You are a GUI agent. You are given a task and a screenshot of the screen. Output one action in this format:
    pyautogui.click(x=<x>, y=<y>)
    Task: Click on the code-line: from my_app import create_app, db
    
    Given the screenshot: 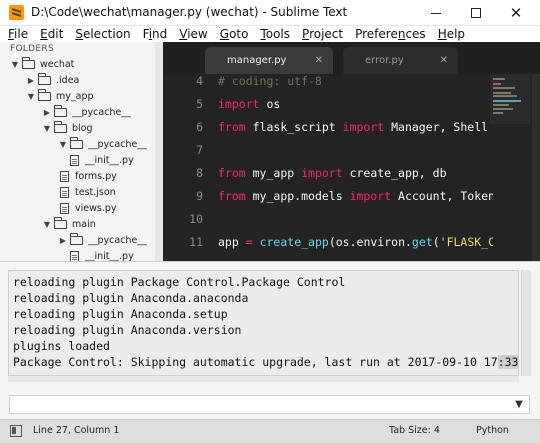 What is the action you would take?
    pyautogui.click(x=332, y=173)
    